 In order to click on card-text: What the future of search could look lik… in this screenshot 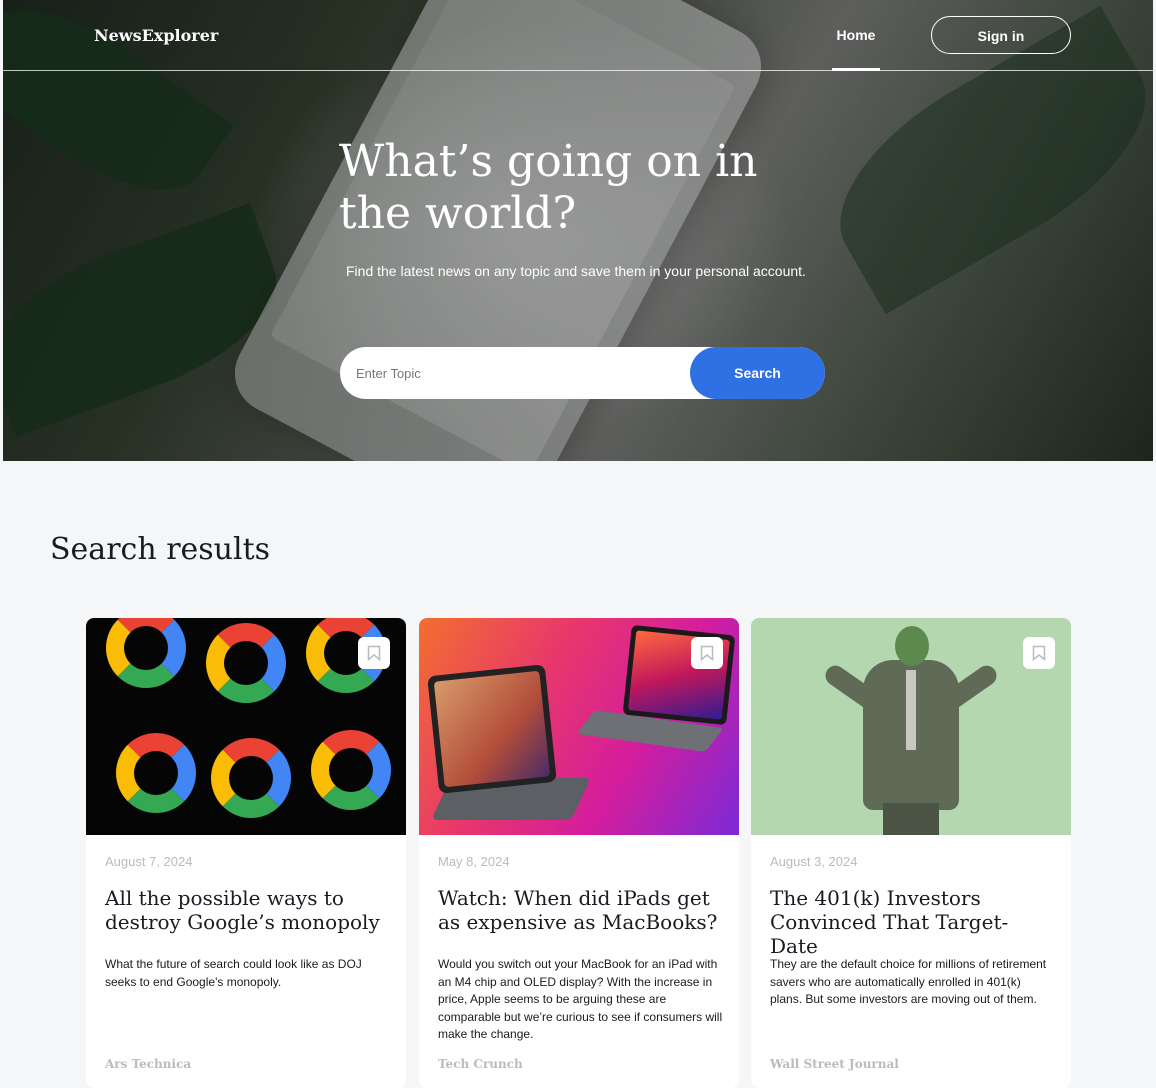, I will do `click(233, 973)`.